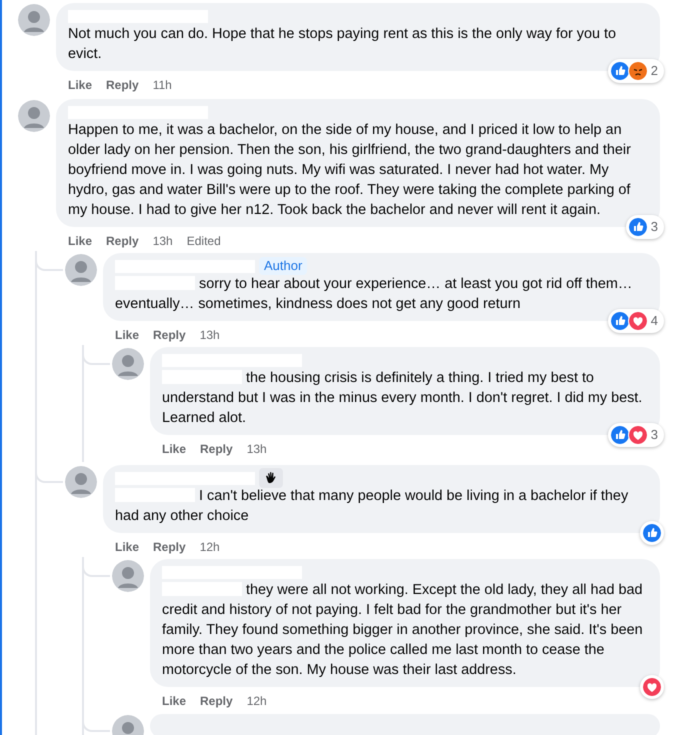  I want to click on reaction-summary: 4, so click(636, 321).